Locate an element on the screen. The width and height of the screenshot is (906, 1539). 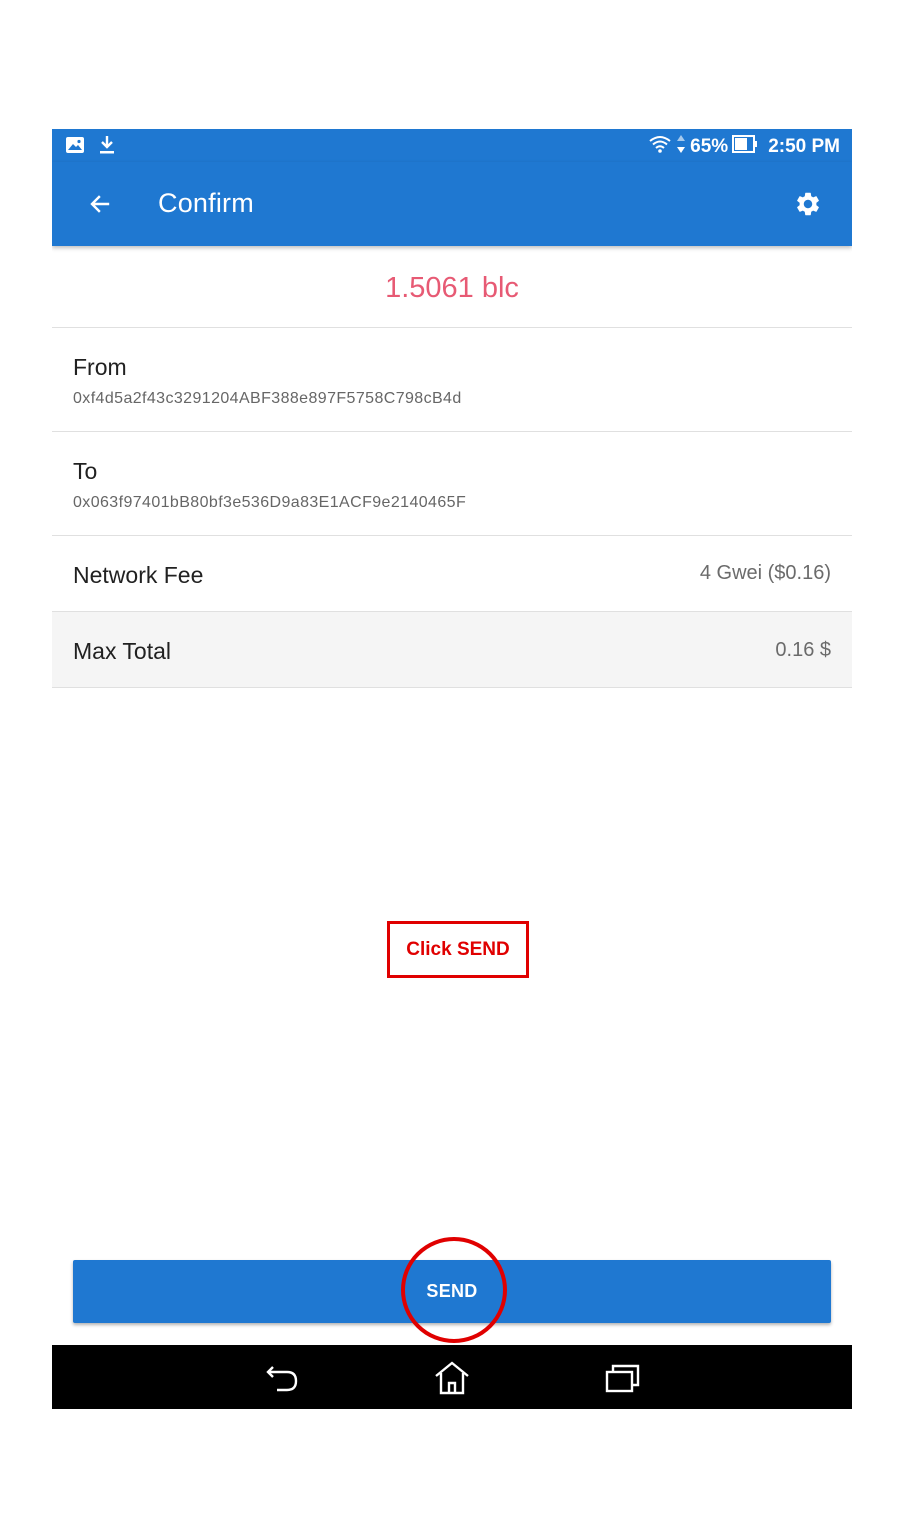
nav-recent-apps-icon is located at coordinates (622, 1378).